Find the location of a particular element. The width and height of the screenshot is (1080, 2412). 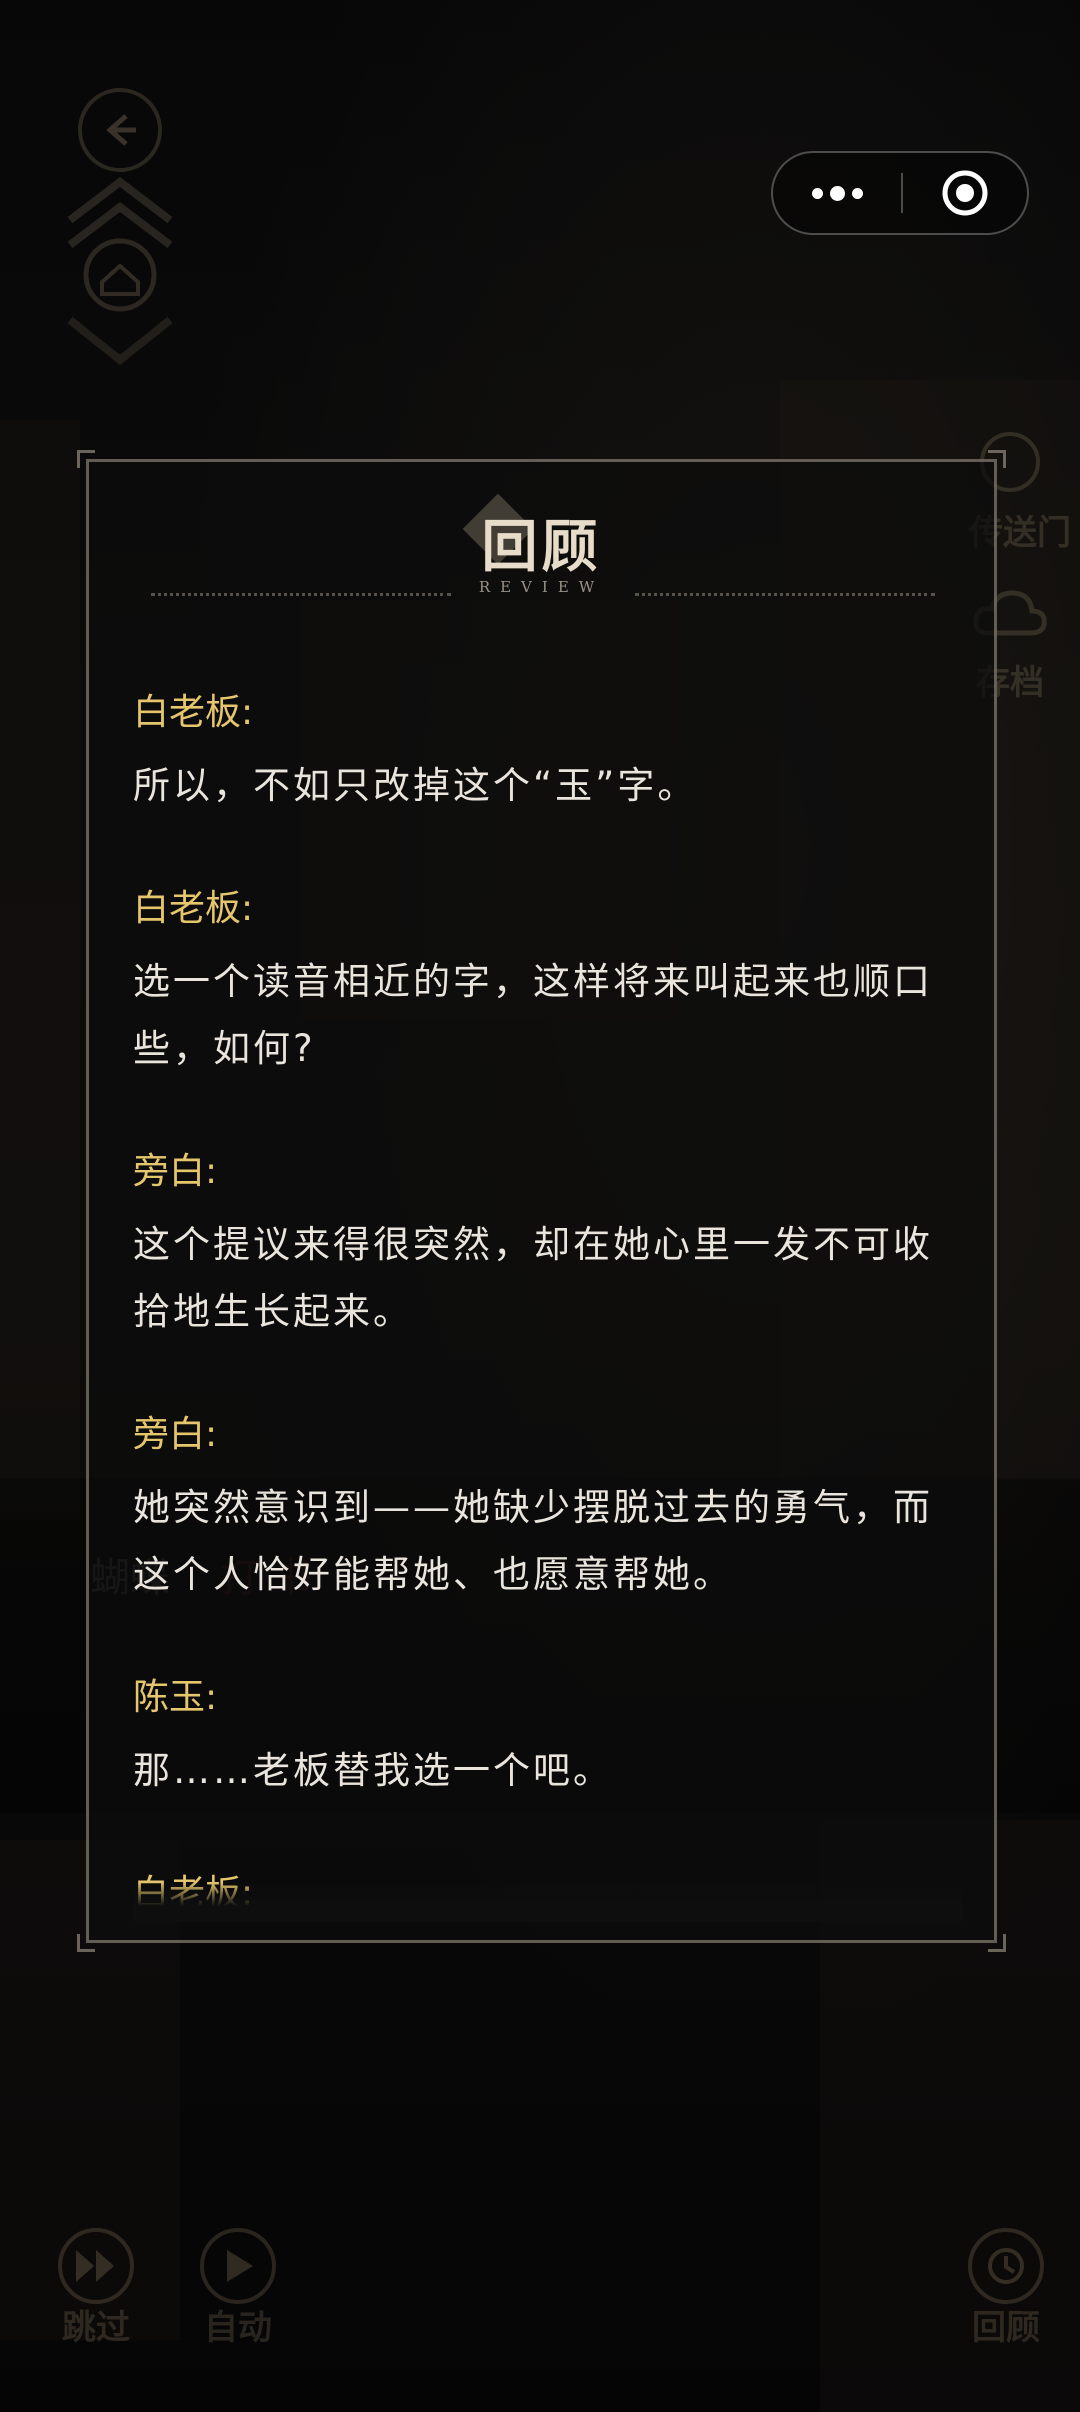

target-close-icon is located at coordinates (965, 193).